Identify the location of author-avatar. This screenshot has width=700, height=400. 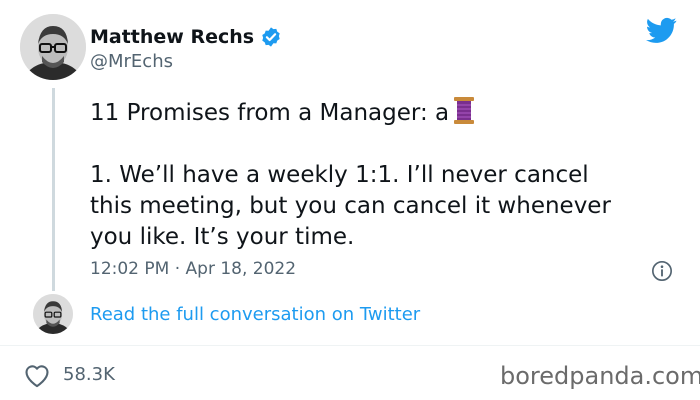
(53, 47).